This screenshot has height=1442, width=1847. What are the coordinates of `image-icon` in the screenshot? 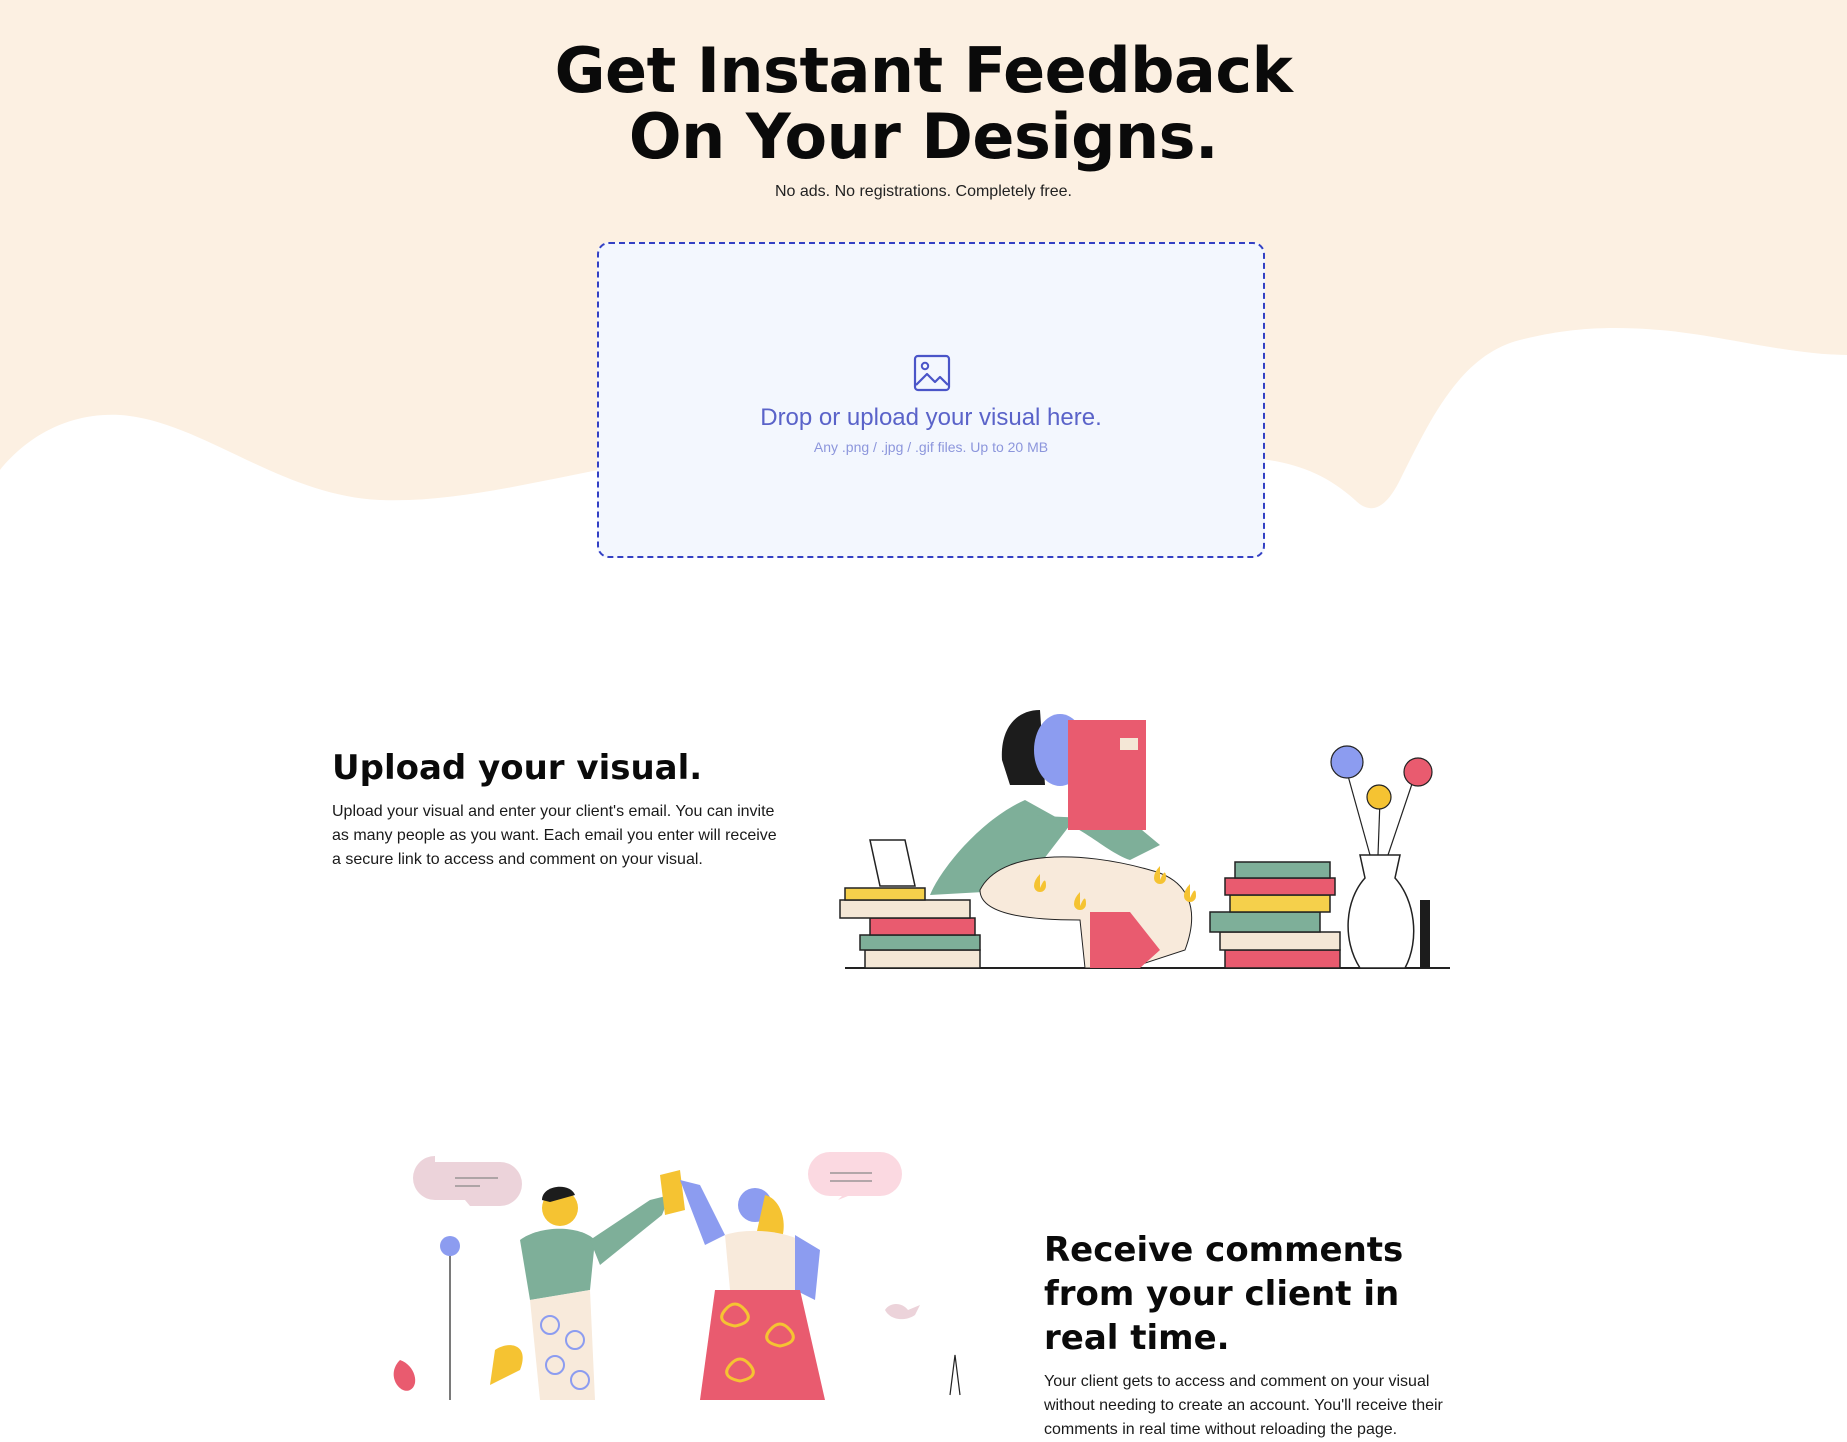 It's located at (932, 373).